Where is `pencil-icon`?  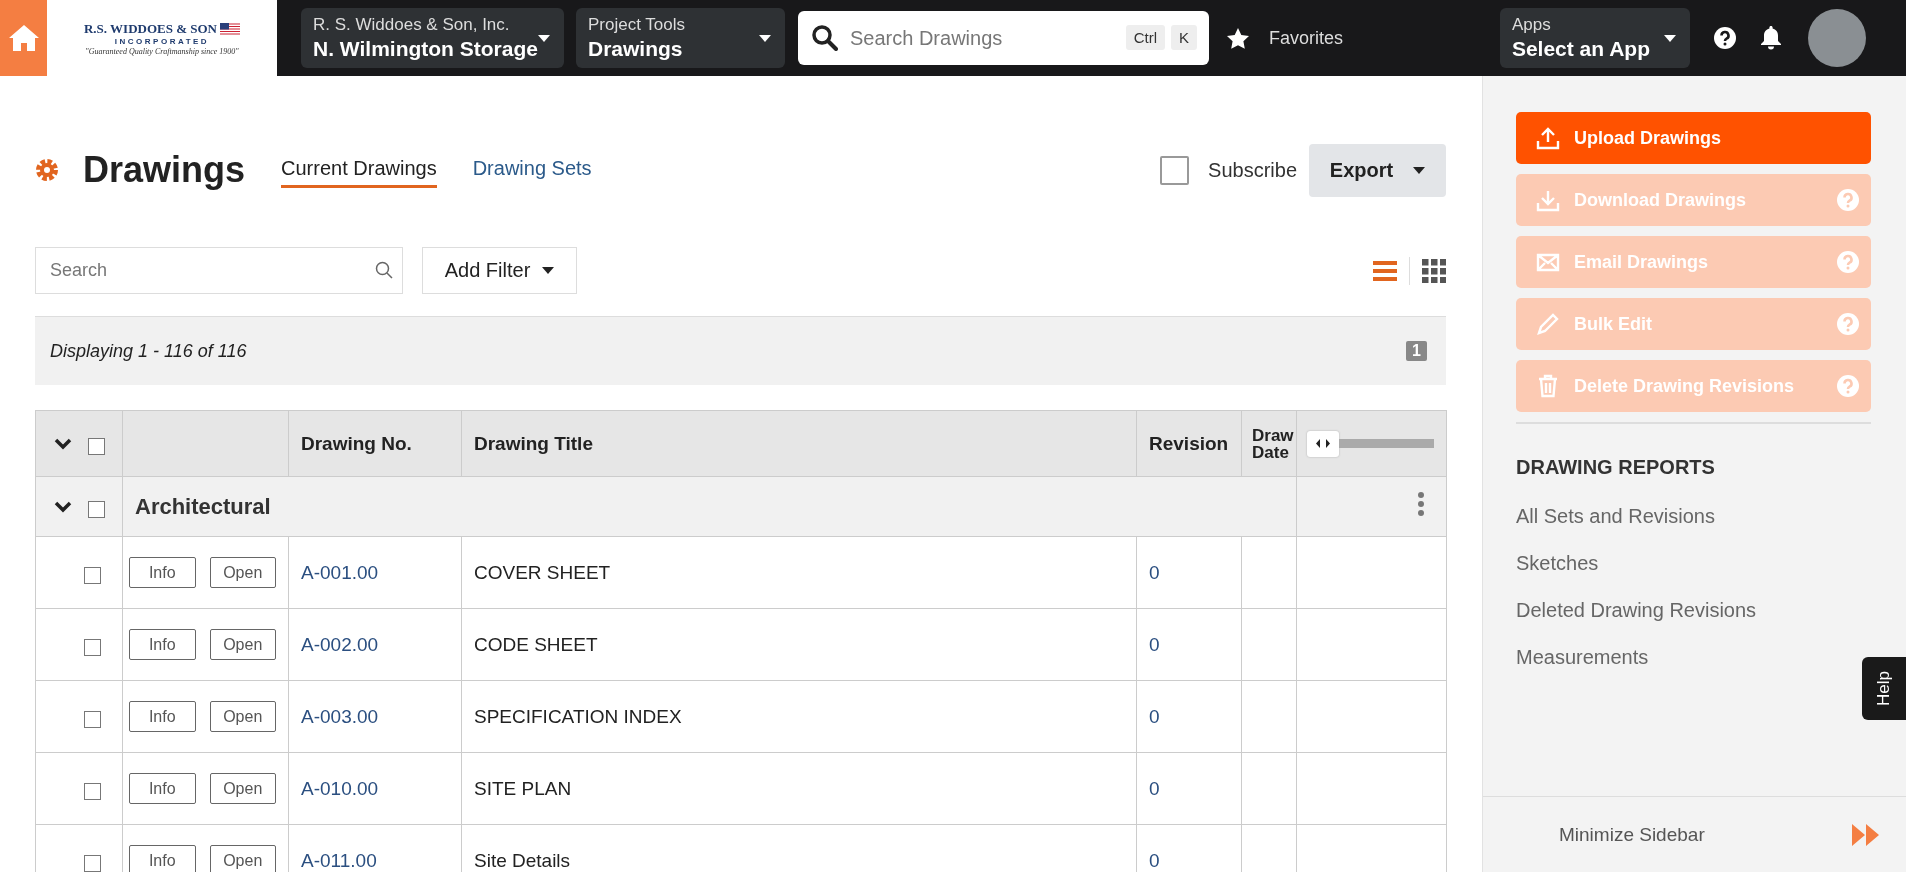 pencil-icon is located at coordinates (1548, 324).